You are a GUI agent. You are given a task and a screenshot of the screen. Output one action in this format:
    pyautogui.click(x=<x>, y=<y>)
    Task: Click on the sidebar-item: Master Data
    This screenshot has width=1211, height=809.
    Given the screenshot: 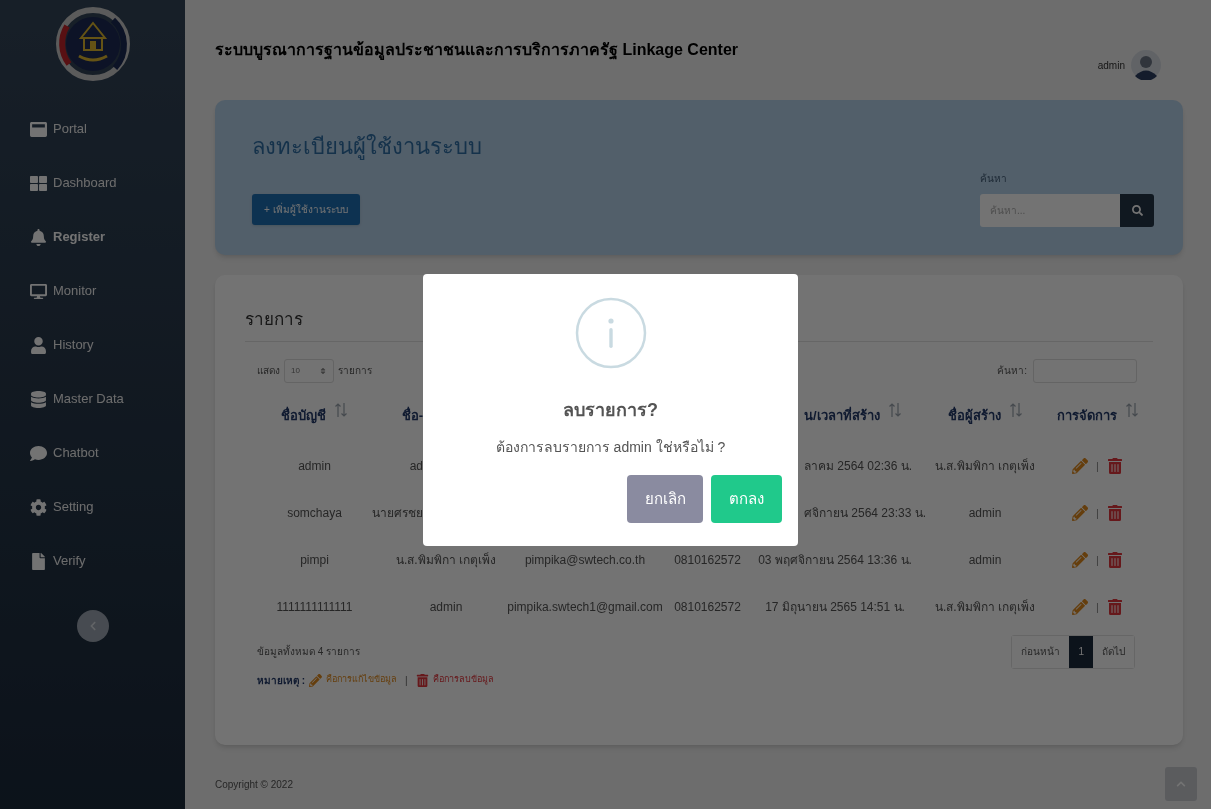 What is the action you would take?
    pyautogui.click(x=107, y=399)
    